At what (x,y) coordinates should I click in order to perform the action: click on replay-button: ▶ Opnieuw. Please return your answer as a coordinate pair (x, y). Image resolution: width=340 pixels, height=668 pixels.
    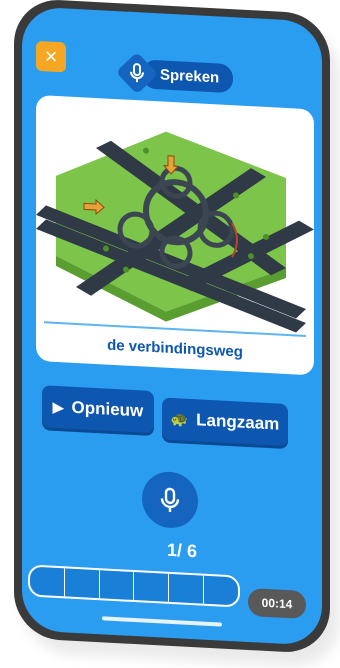
    Looking at the image, I should click on (98, 409).